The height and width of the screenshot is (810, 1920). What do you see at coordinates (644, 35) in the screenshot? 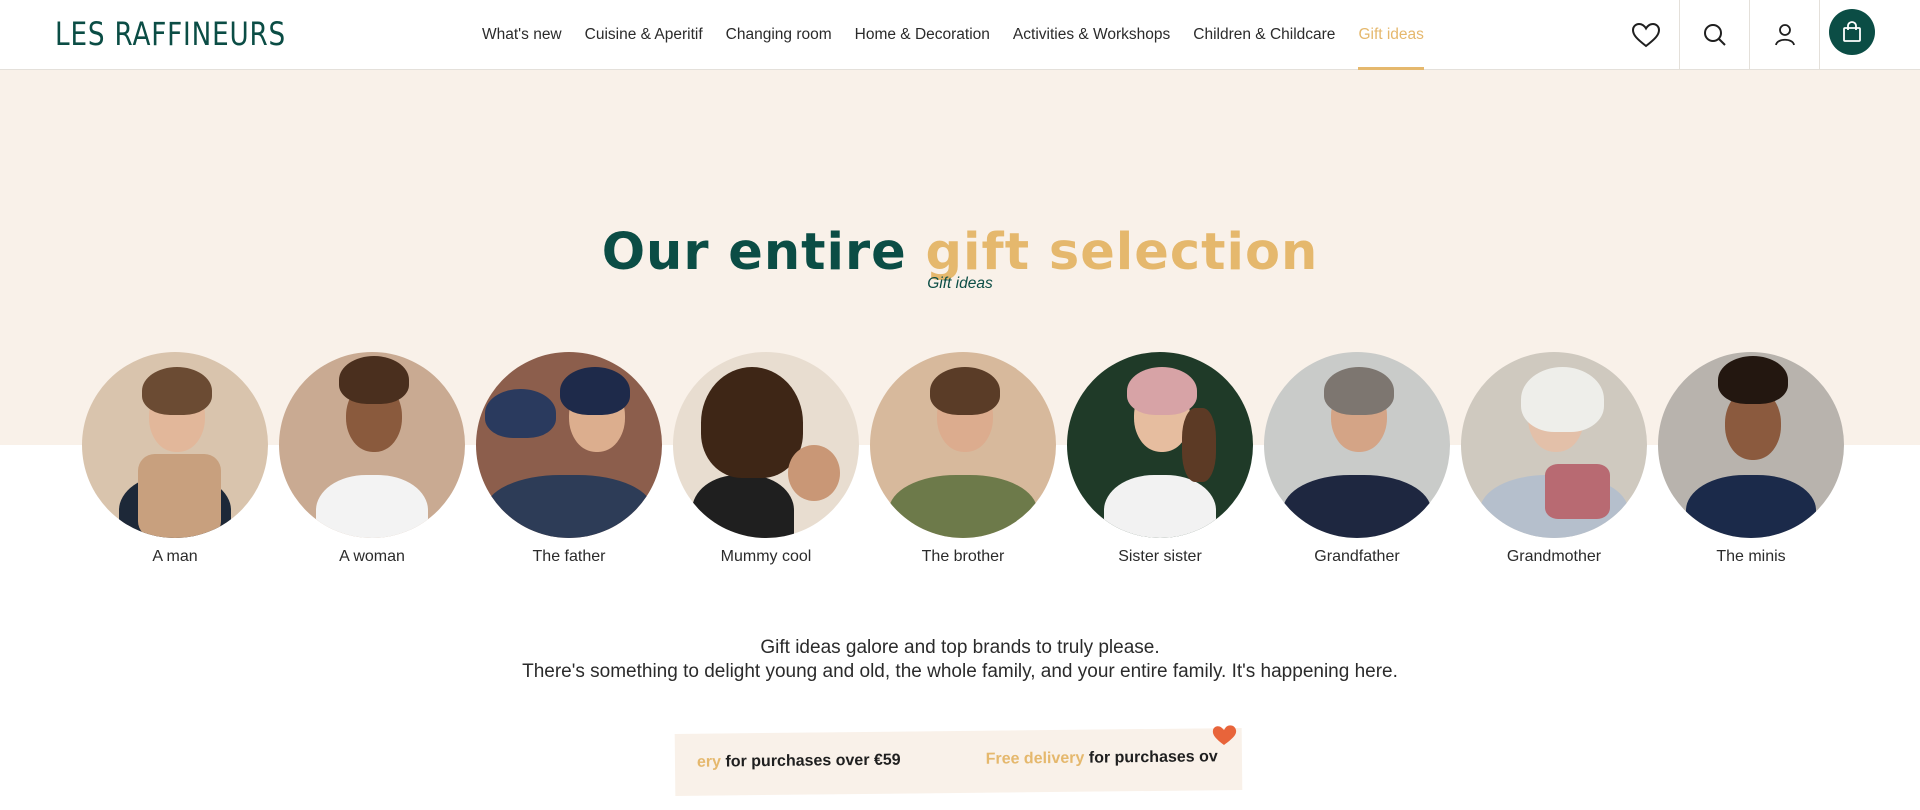
I see `nav-item-cuisine-aperitif: Cuisine & Aperitif` at bounding box center [644, 35].